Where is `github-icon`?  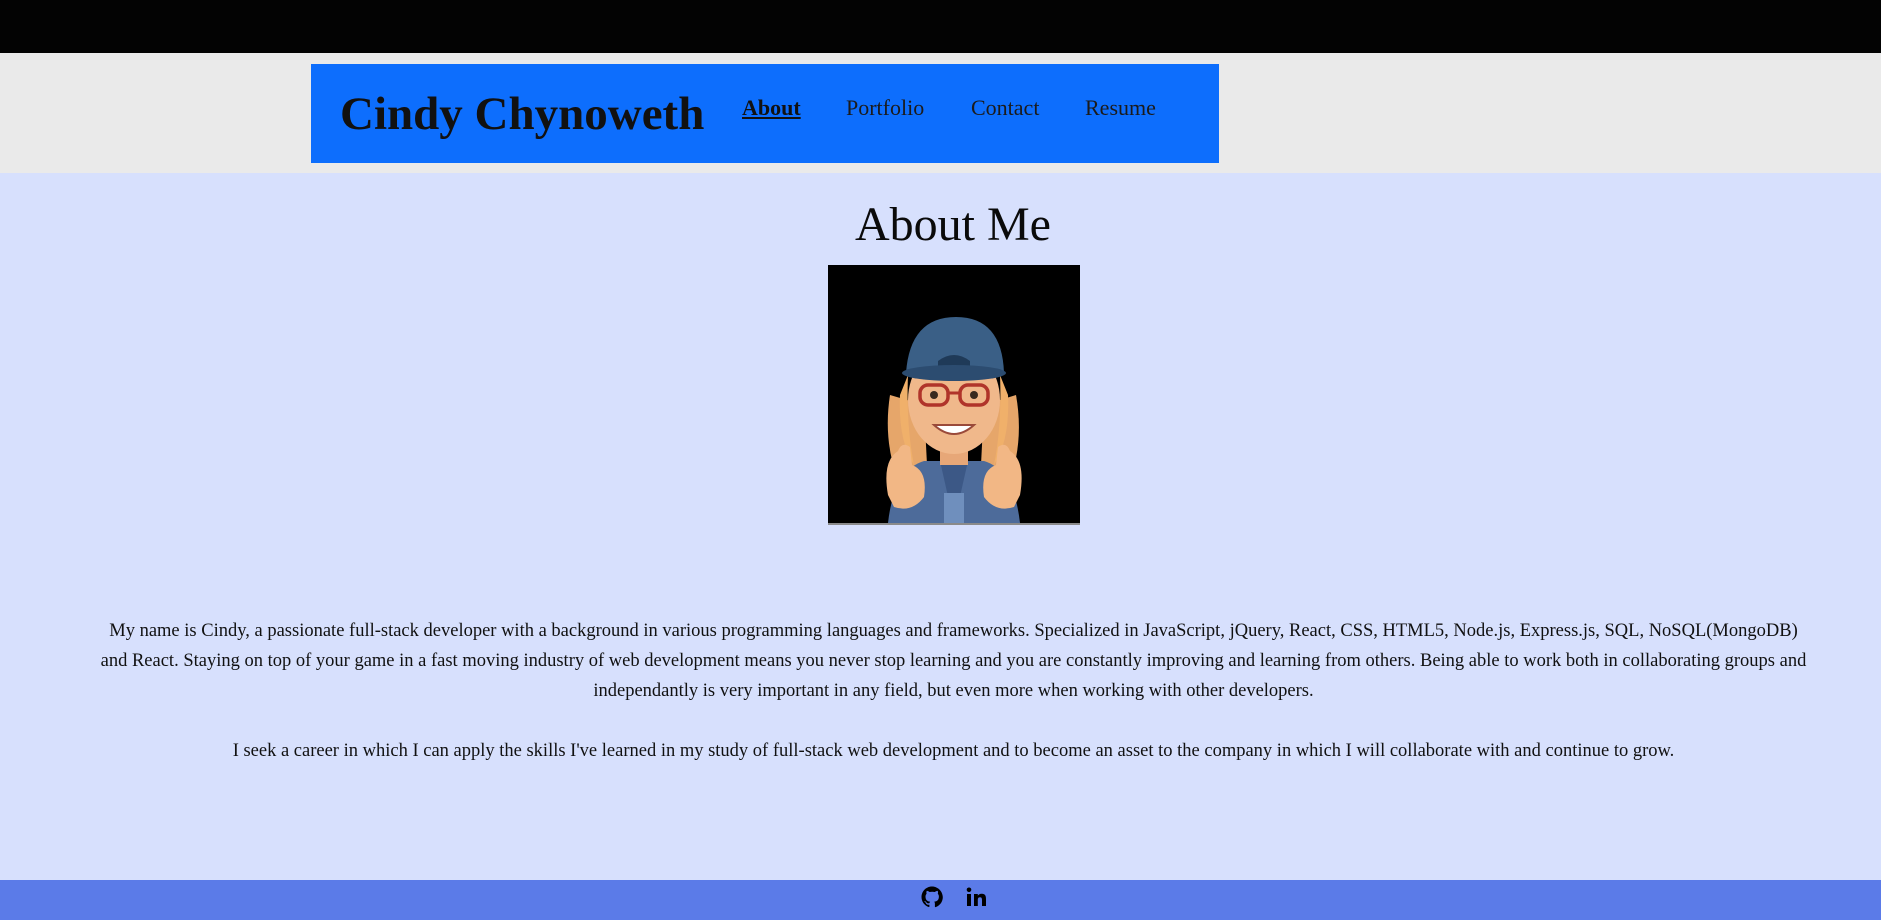 github-icon is located at coordinates (932, 897).